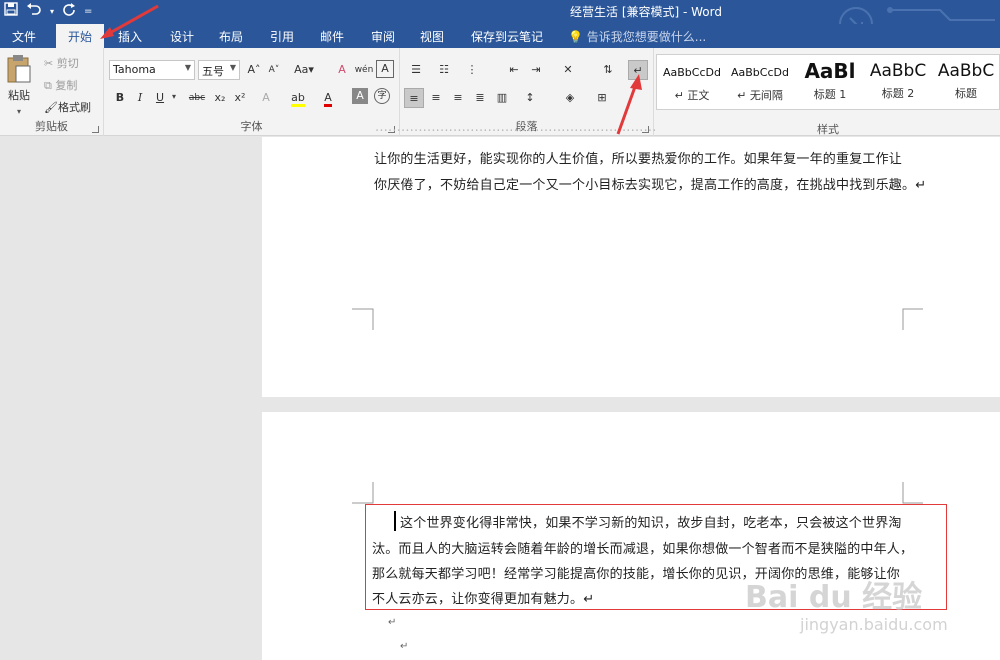 The width and height of the screenshot is (1000, 660). I want to click on grow-font-button: A˄, so click(254, 70).